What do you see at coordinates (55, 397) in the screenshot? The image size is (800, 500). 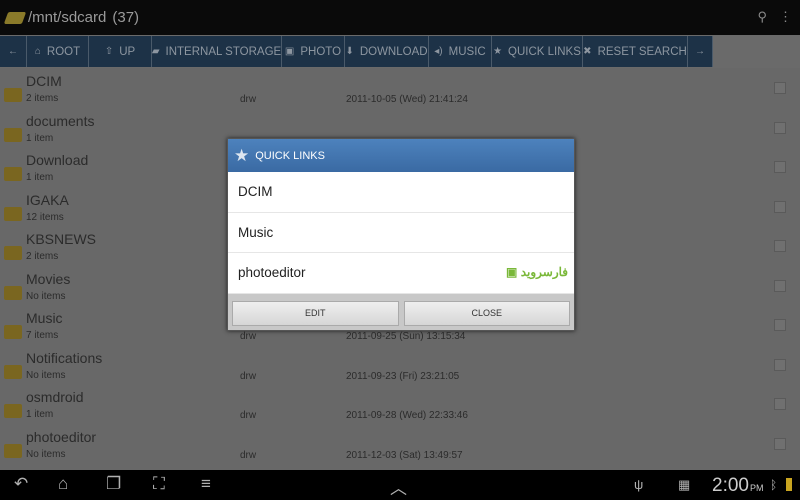 I see `file-name: osmdroid` at bounding box center [55, 397].